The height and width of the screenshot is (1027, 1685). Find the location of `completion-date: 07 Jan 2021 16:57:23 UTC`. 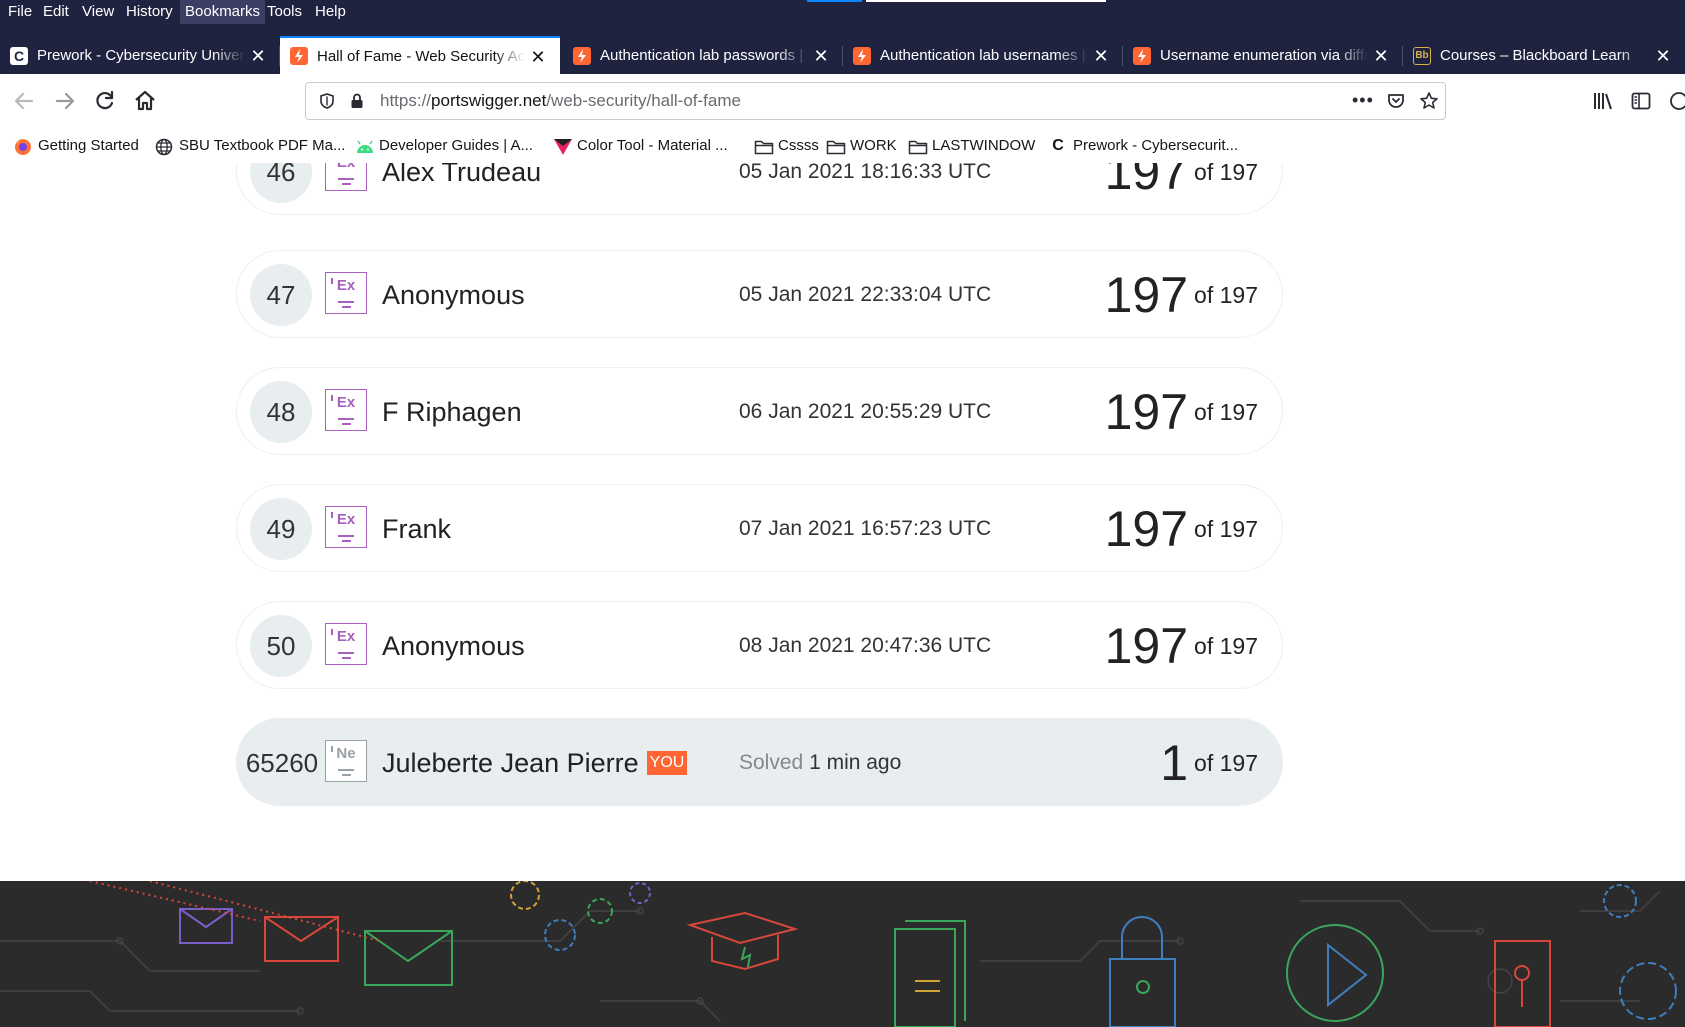

completion-date: 07 Jan 2021 16:57:23 UTC is located at coordinates (865, 528).